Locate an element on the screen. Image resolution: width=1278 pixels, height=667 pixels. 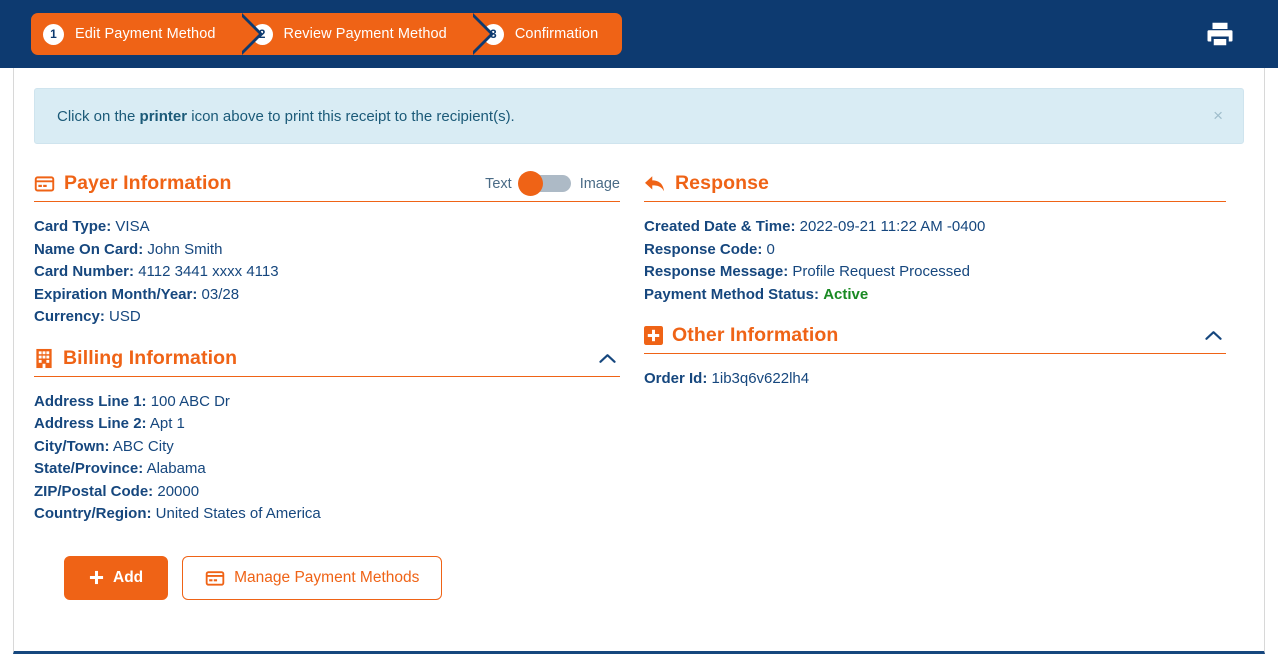
field-card-number: Card Number: 4112 3441 xxxx 4113 is located at coordinates (327, 272).